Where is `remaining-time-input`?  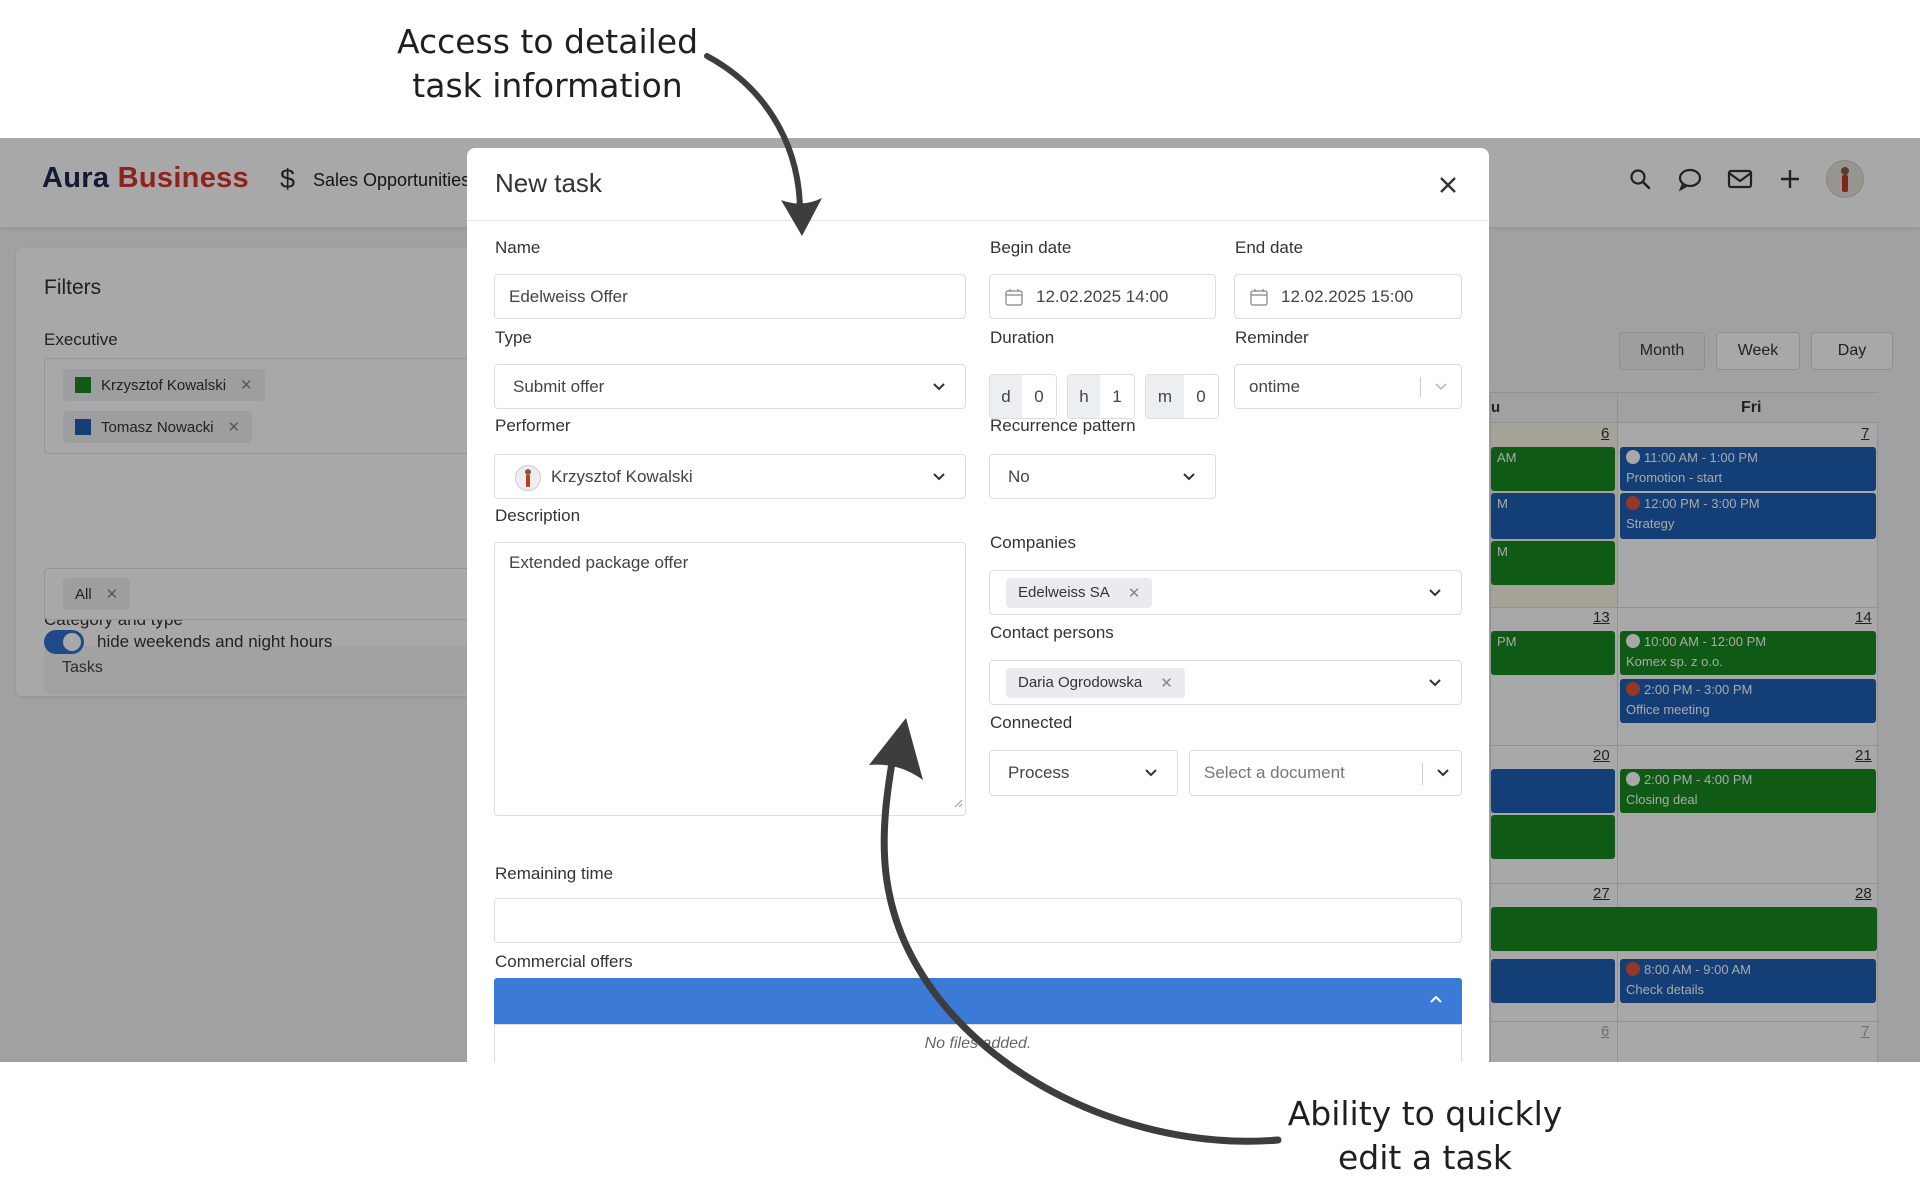 remaining-time-input is located at coordinates (978, 920).